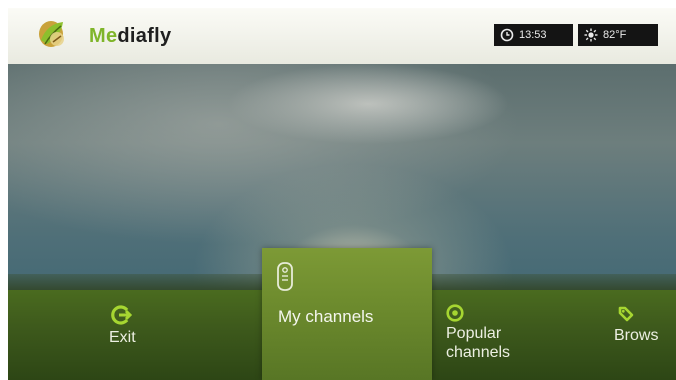 The height and width of the screenshot is (380, 676). I want to click on exit-label: Exit, so click(122, 337).